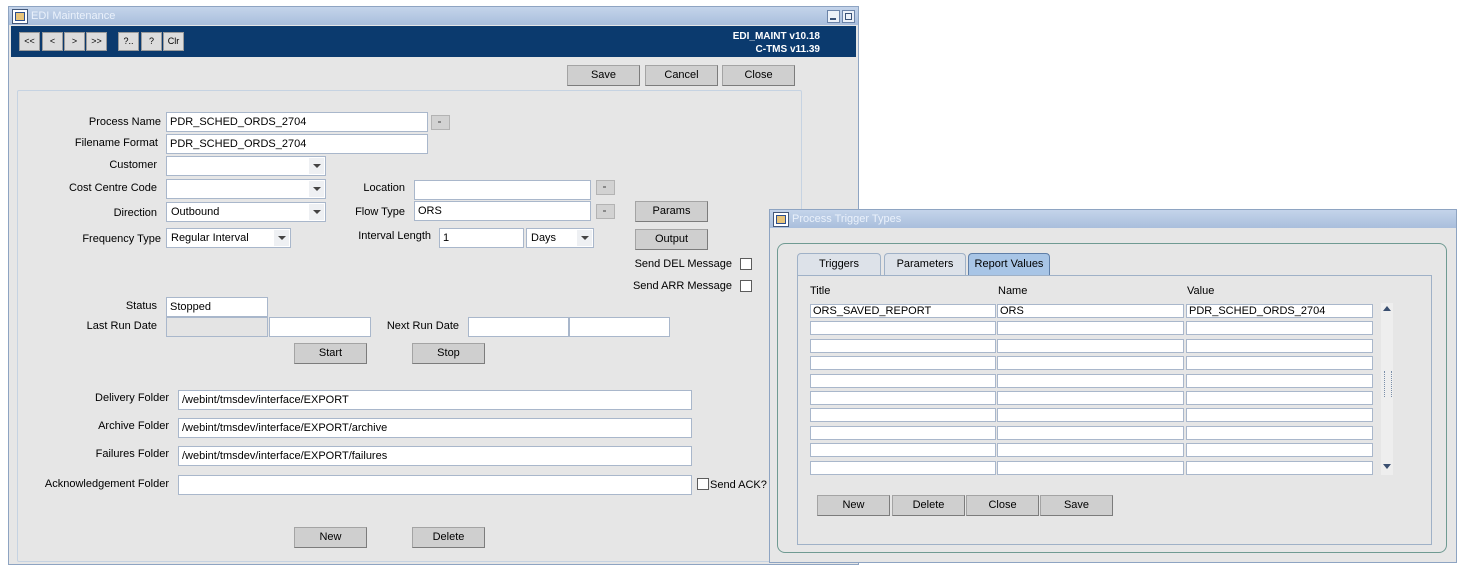 The height and width of the screenshot is (565, 1457). I want to click on output-button: Output, so click(671, 239).